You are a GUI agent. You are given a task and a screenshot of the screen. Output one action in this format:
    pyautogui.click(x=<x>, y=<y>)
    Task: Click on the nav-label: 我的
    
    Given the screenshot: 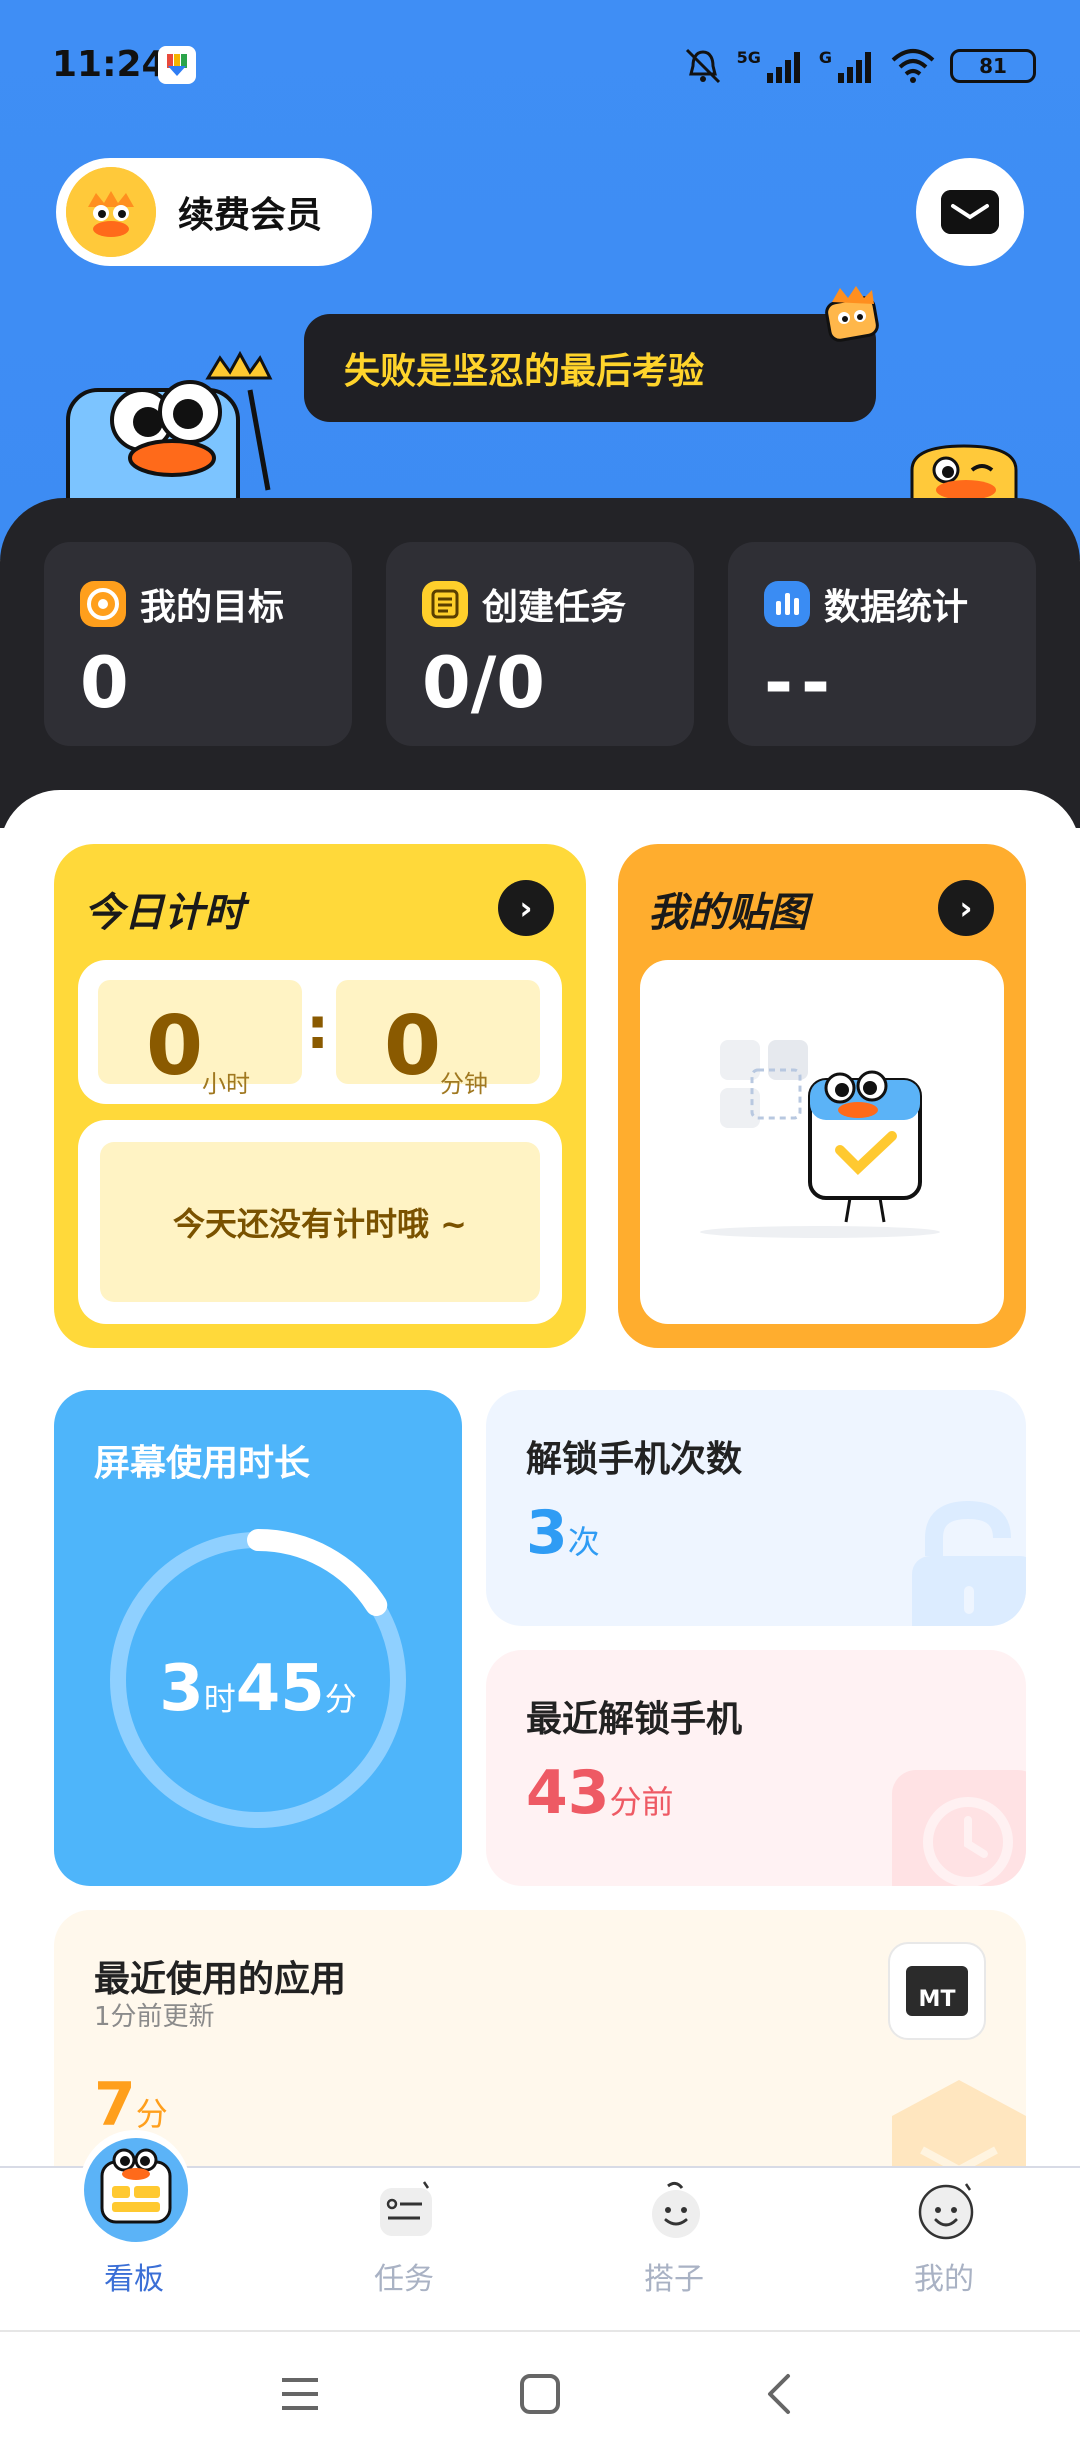 What is the action you would take?
    pyautogui.click(x=944, y=2279)
    